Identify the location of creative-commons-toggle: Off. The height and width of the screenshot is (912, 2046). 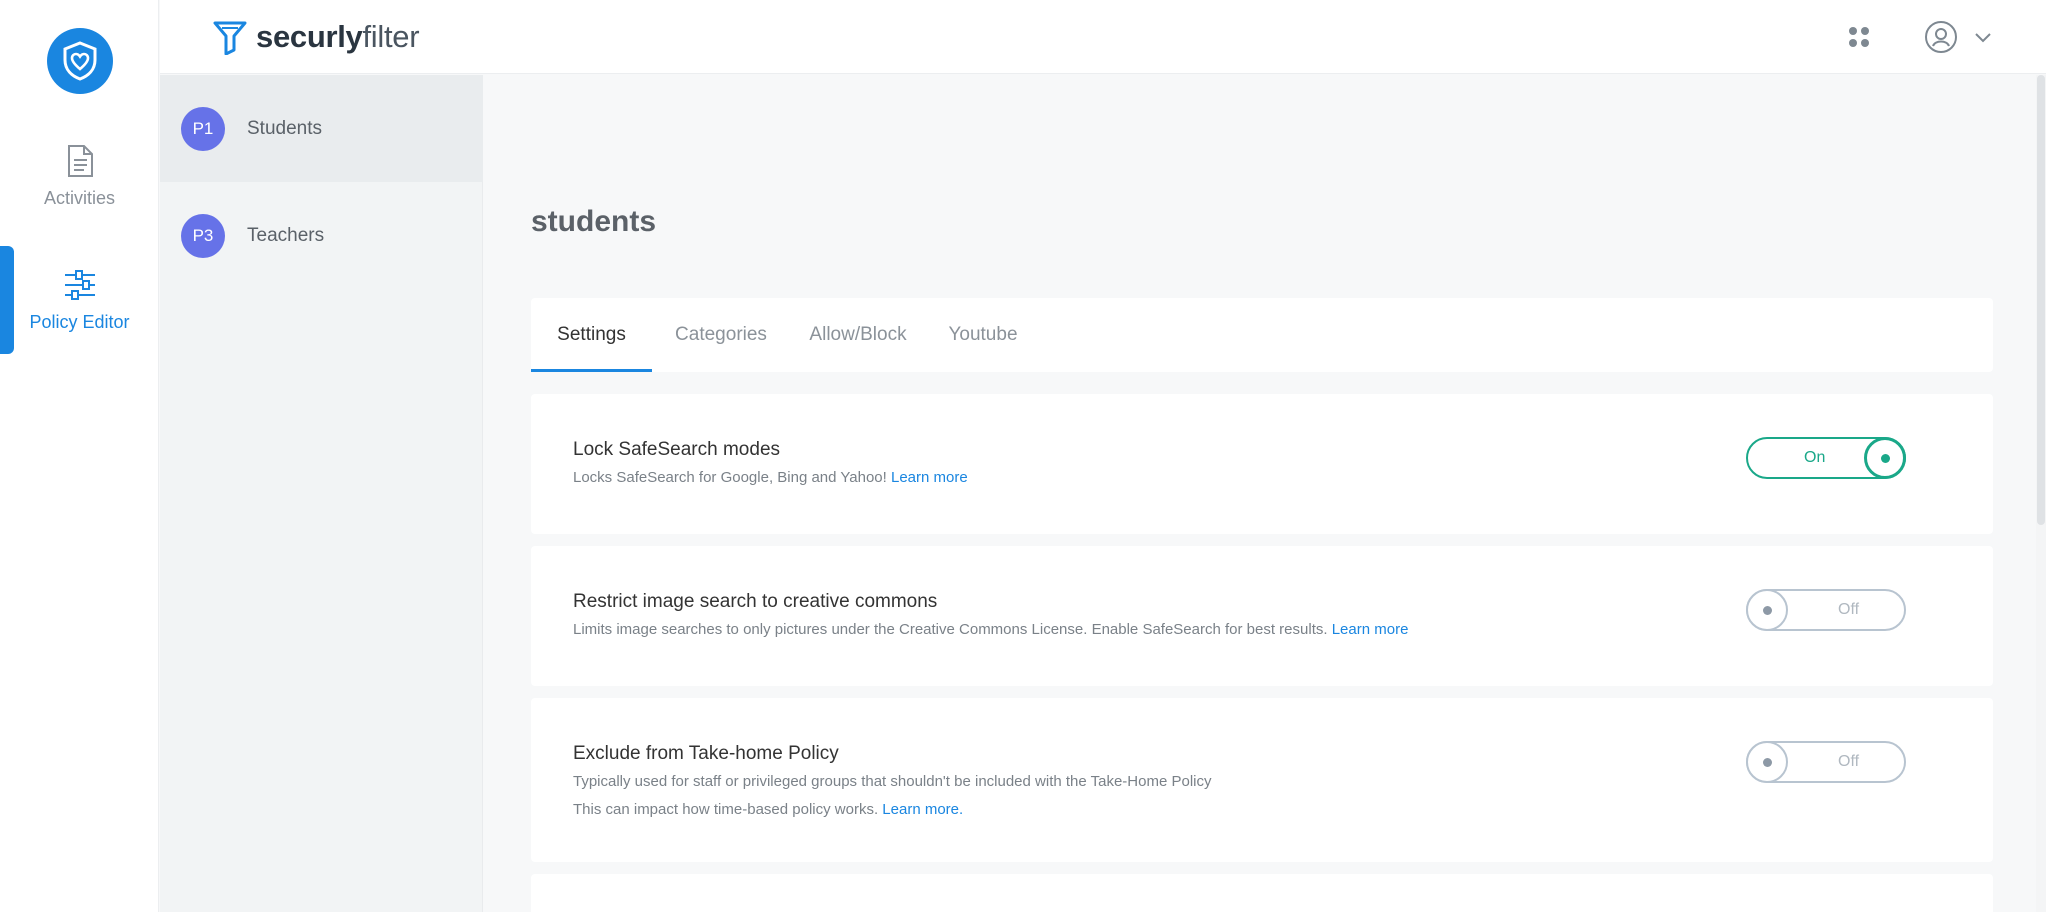
(1826, 610).